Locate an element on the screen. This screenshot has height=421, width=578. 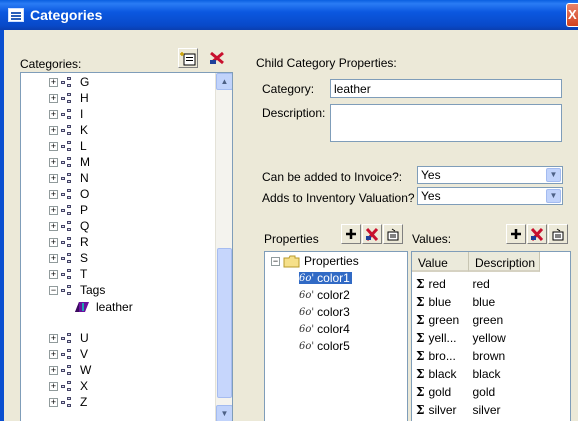
inventory-select: Yes ▼ is located at coordinates (490, 196).